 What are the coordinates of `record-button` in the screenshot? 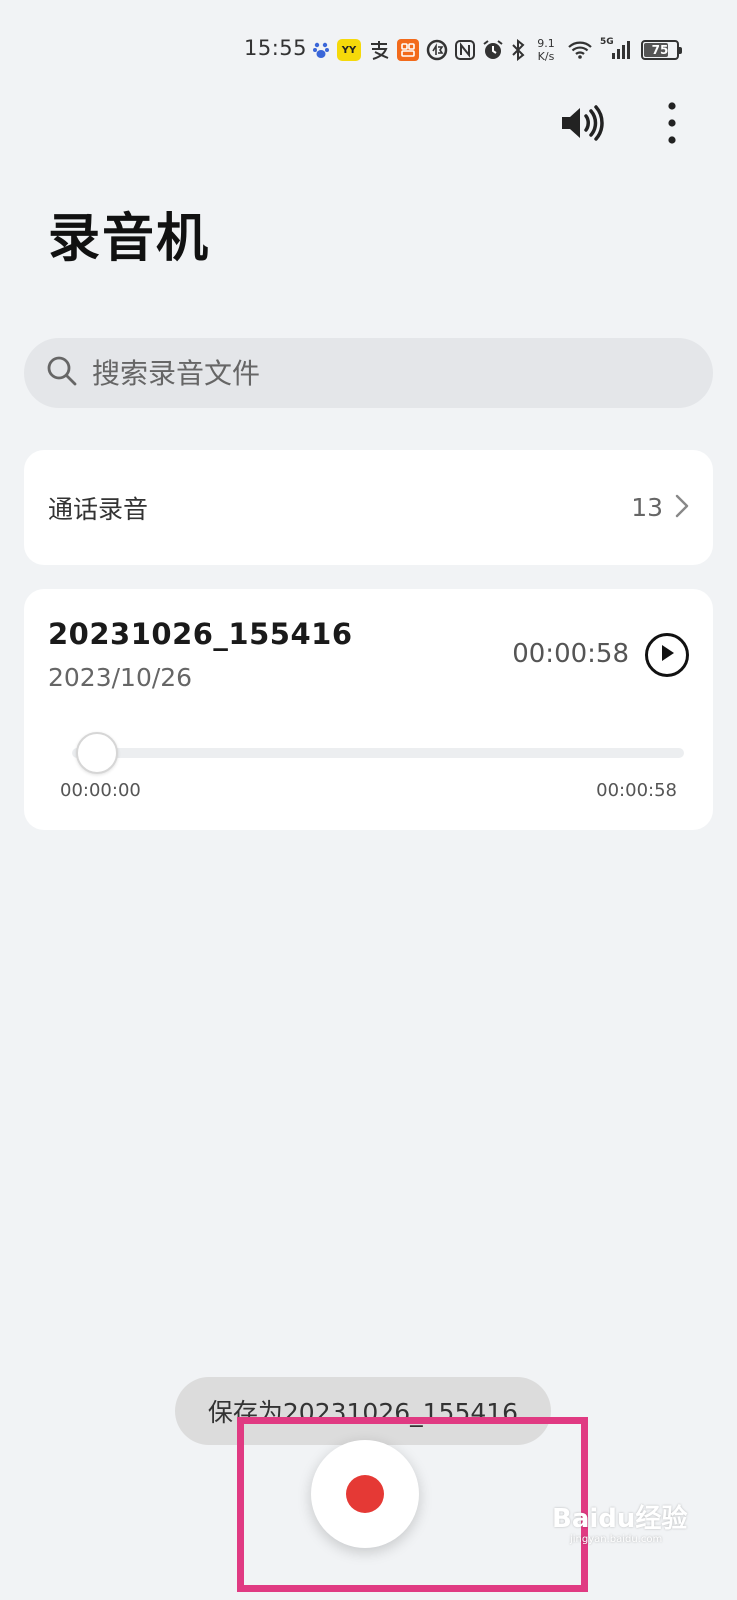 It's located at (365, 1494).